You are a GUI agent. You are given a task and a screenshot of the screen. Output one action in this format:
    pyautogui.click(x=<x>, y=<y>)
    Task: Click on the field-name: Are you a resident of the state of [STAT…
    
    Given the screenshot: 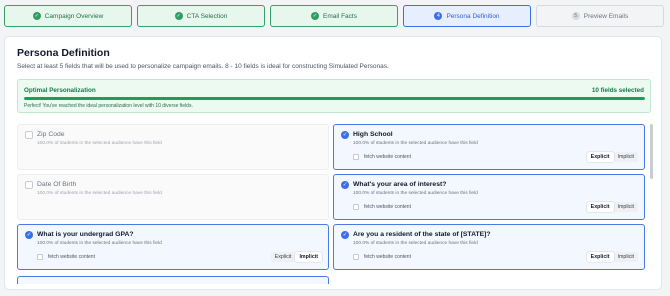 What is the action you would take?
    pyautogui.click(x=422, y=234)
    